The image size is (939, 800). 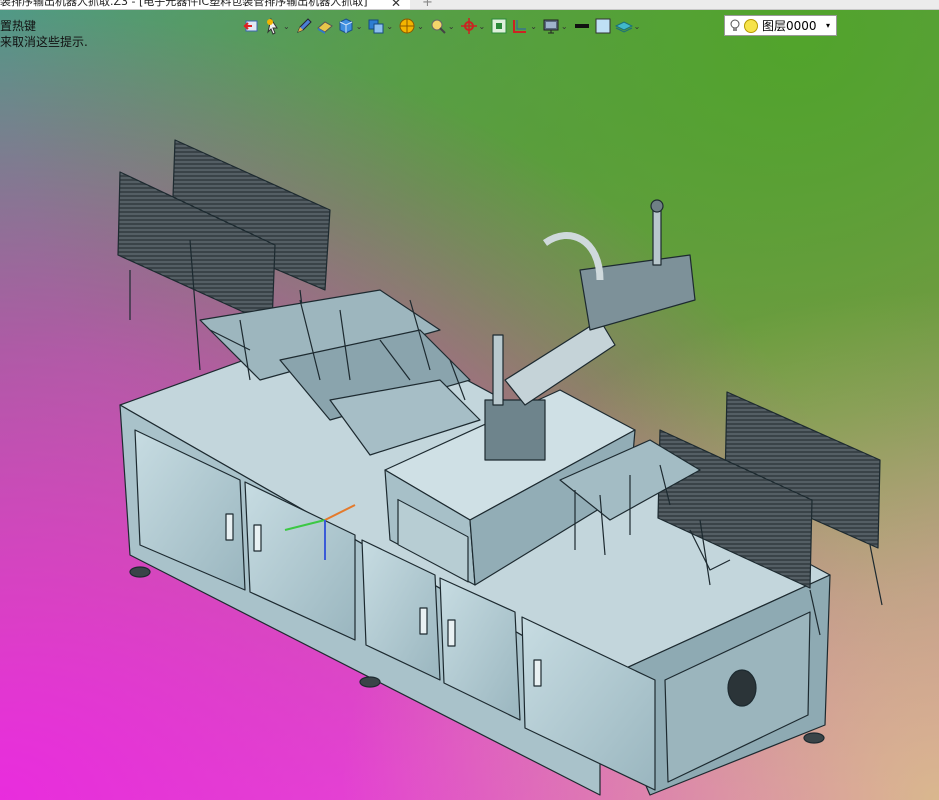 I want to click on robot-spindle-cap, so click(x=657, y=206).